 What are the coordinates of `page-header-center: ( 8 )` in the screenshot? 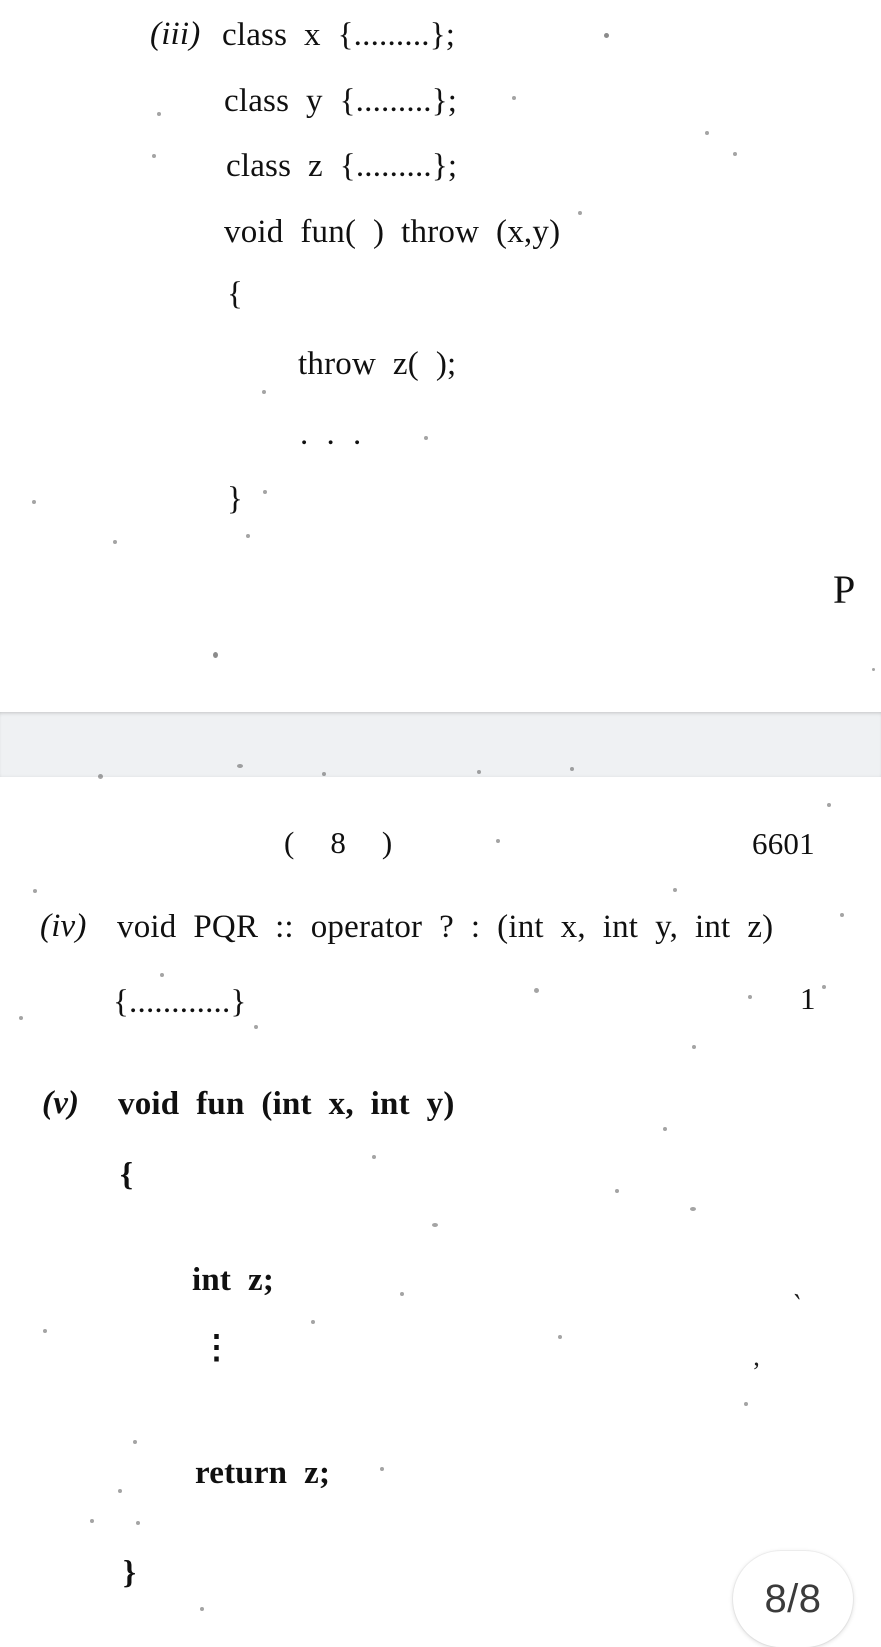 It's located at (339, 842).